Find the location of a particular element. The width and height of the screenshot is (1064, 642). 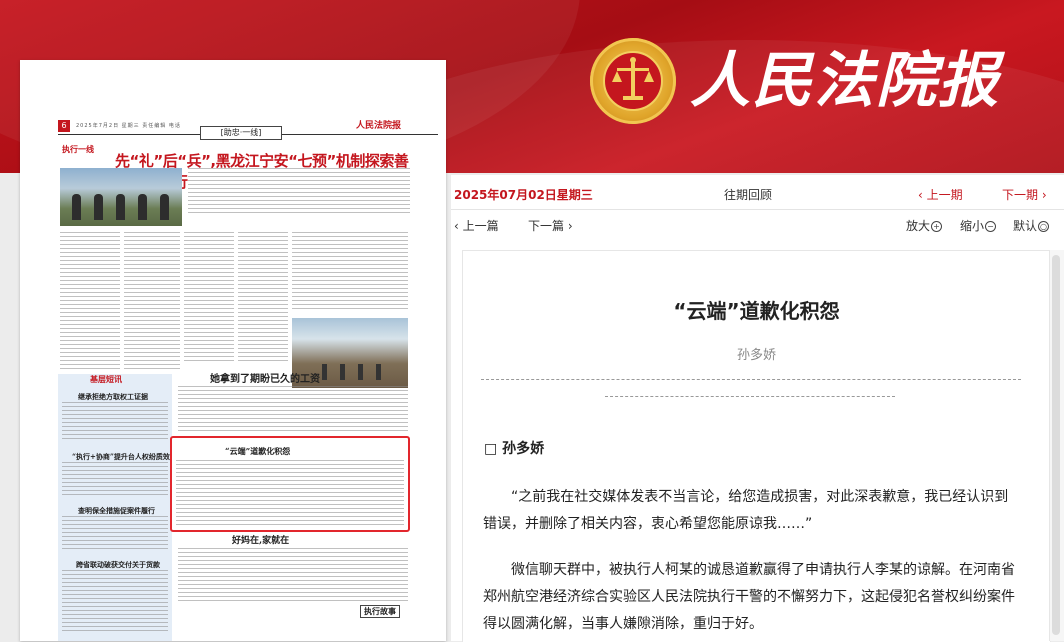

scrollbar-thumb is located at coordinates (1056, 445).